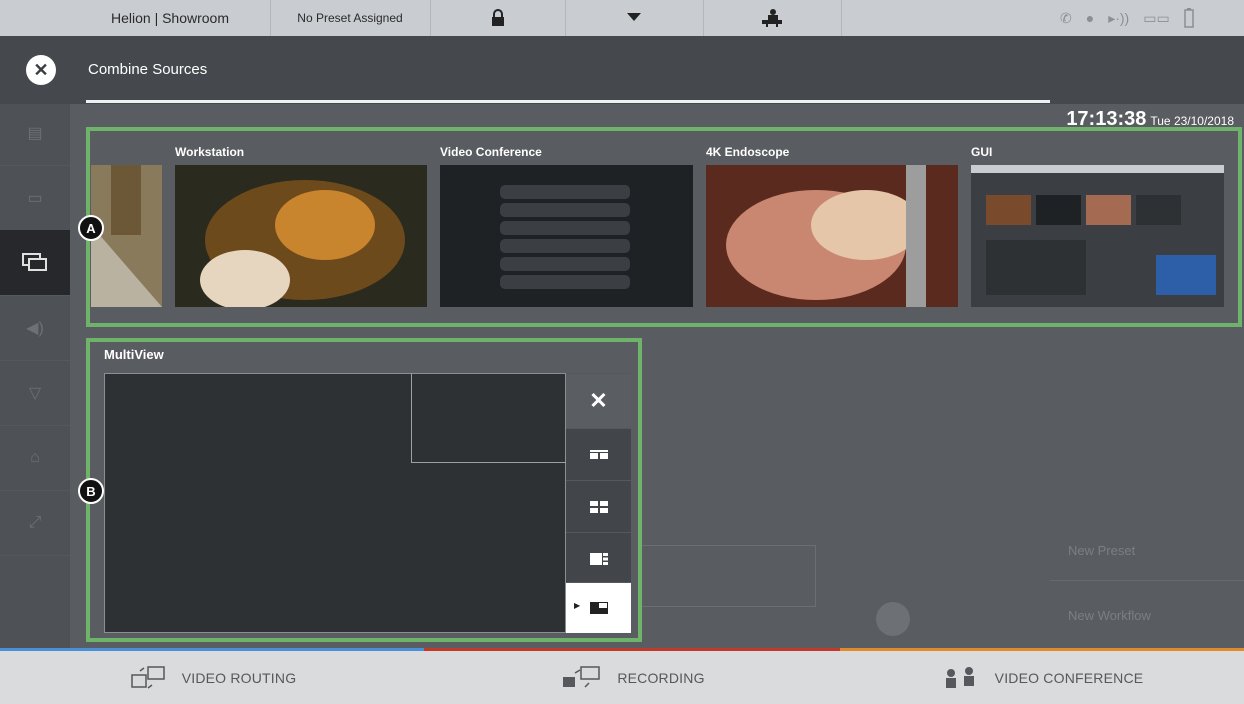 This screenshot has height=704, width=1244. I want to click on close-button: ✕, so click(41, 70).